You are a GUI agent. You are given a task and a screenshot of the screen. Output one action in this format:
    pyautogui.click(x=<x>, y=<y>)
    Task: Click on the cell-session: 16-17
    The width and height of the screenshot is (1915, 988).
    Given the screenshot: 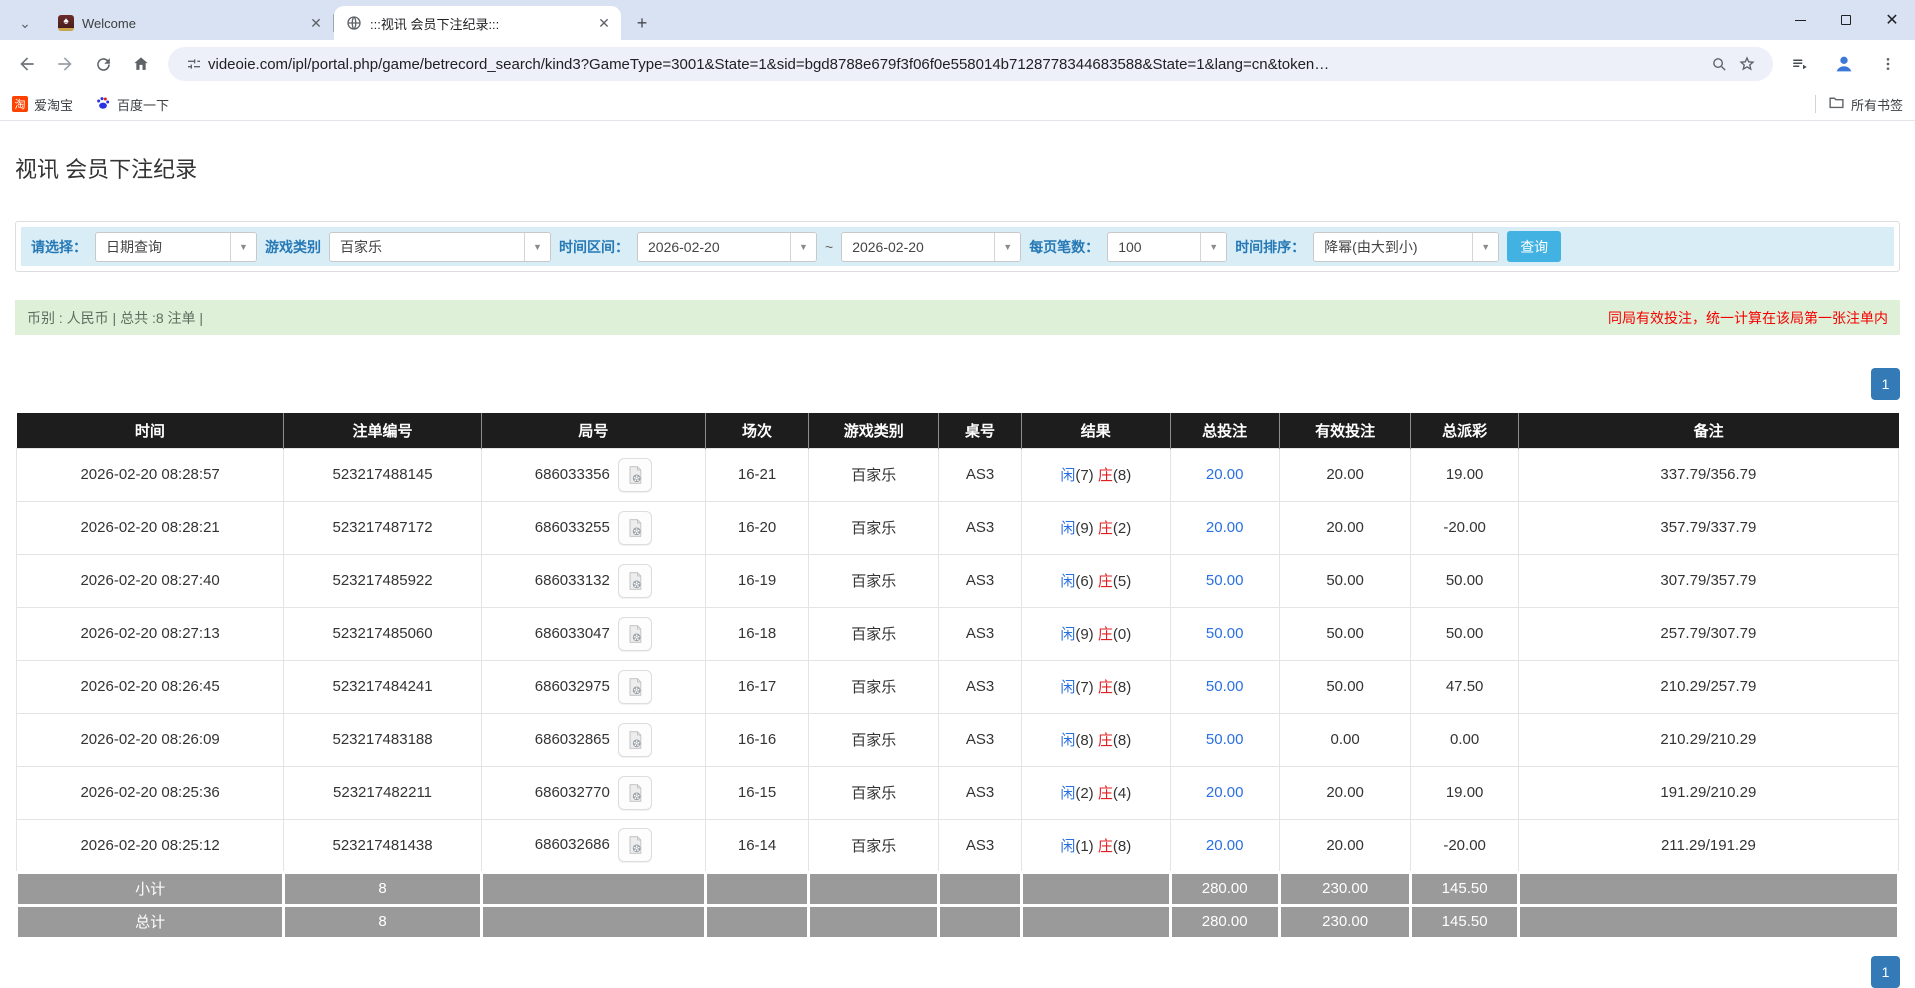 What is the action you would take?
    pyautogui.click(x=757, y=686)
    